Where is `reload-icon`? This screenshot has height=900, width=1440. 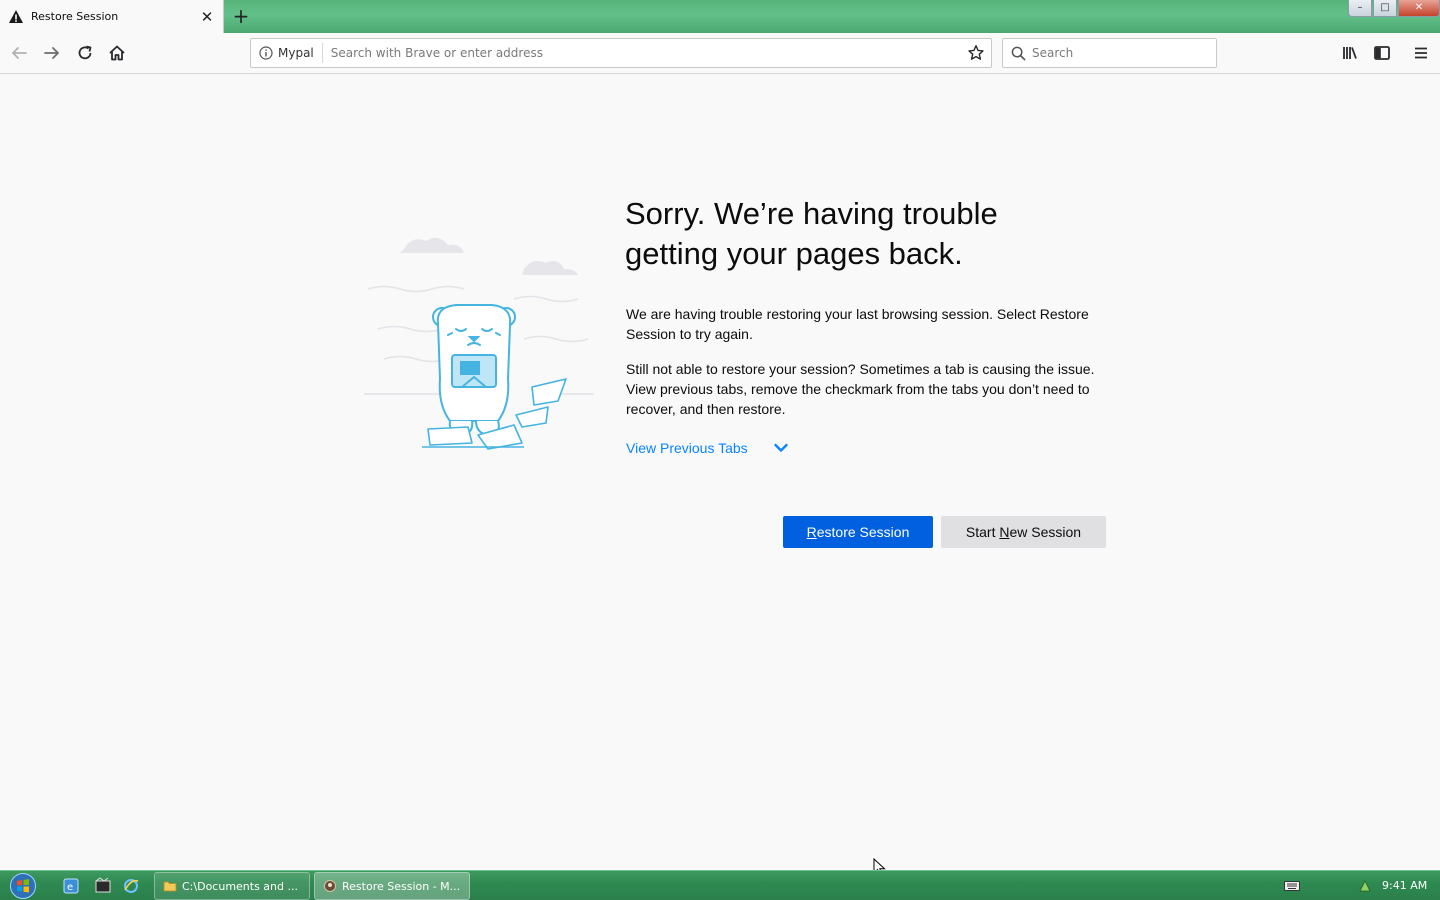 reload-icon is located at coordinates (85, 53).